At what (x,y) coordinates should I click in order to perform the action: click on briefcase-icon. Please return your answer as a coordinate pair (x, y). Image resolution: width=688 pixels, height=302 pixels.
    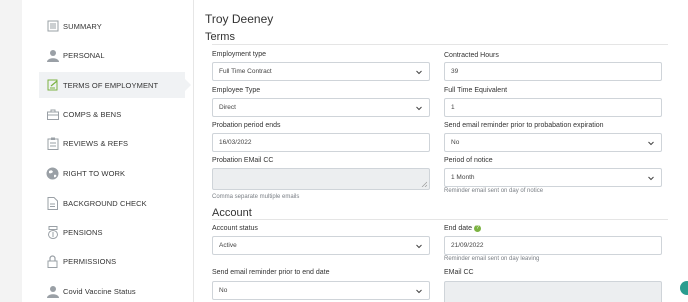
    Looking at the image, I should click on (52, 114).